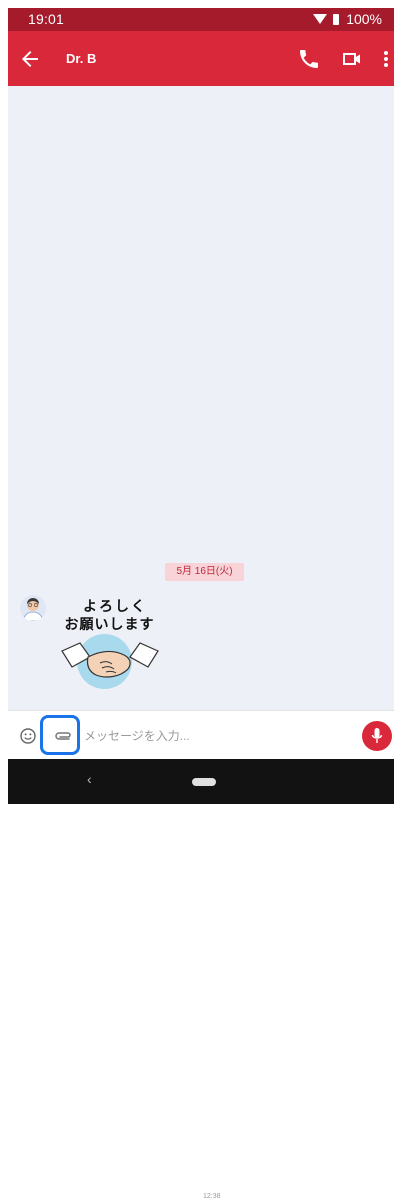  I want to click on nav-back-icon: ‹, so click(89, 779).